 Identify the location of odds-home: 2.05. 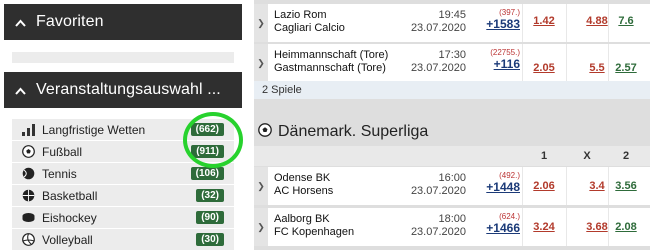
(544, 68).